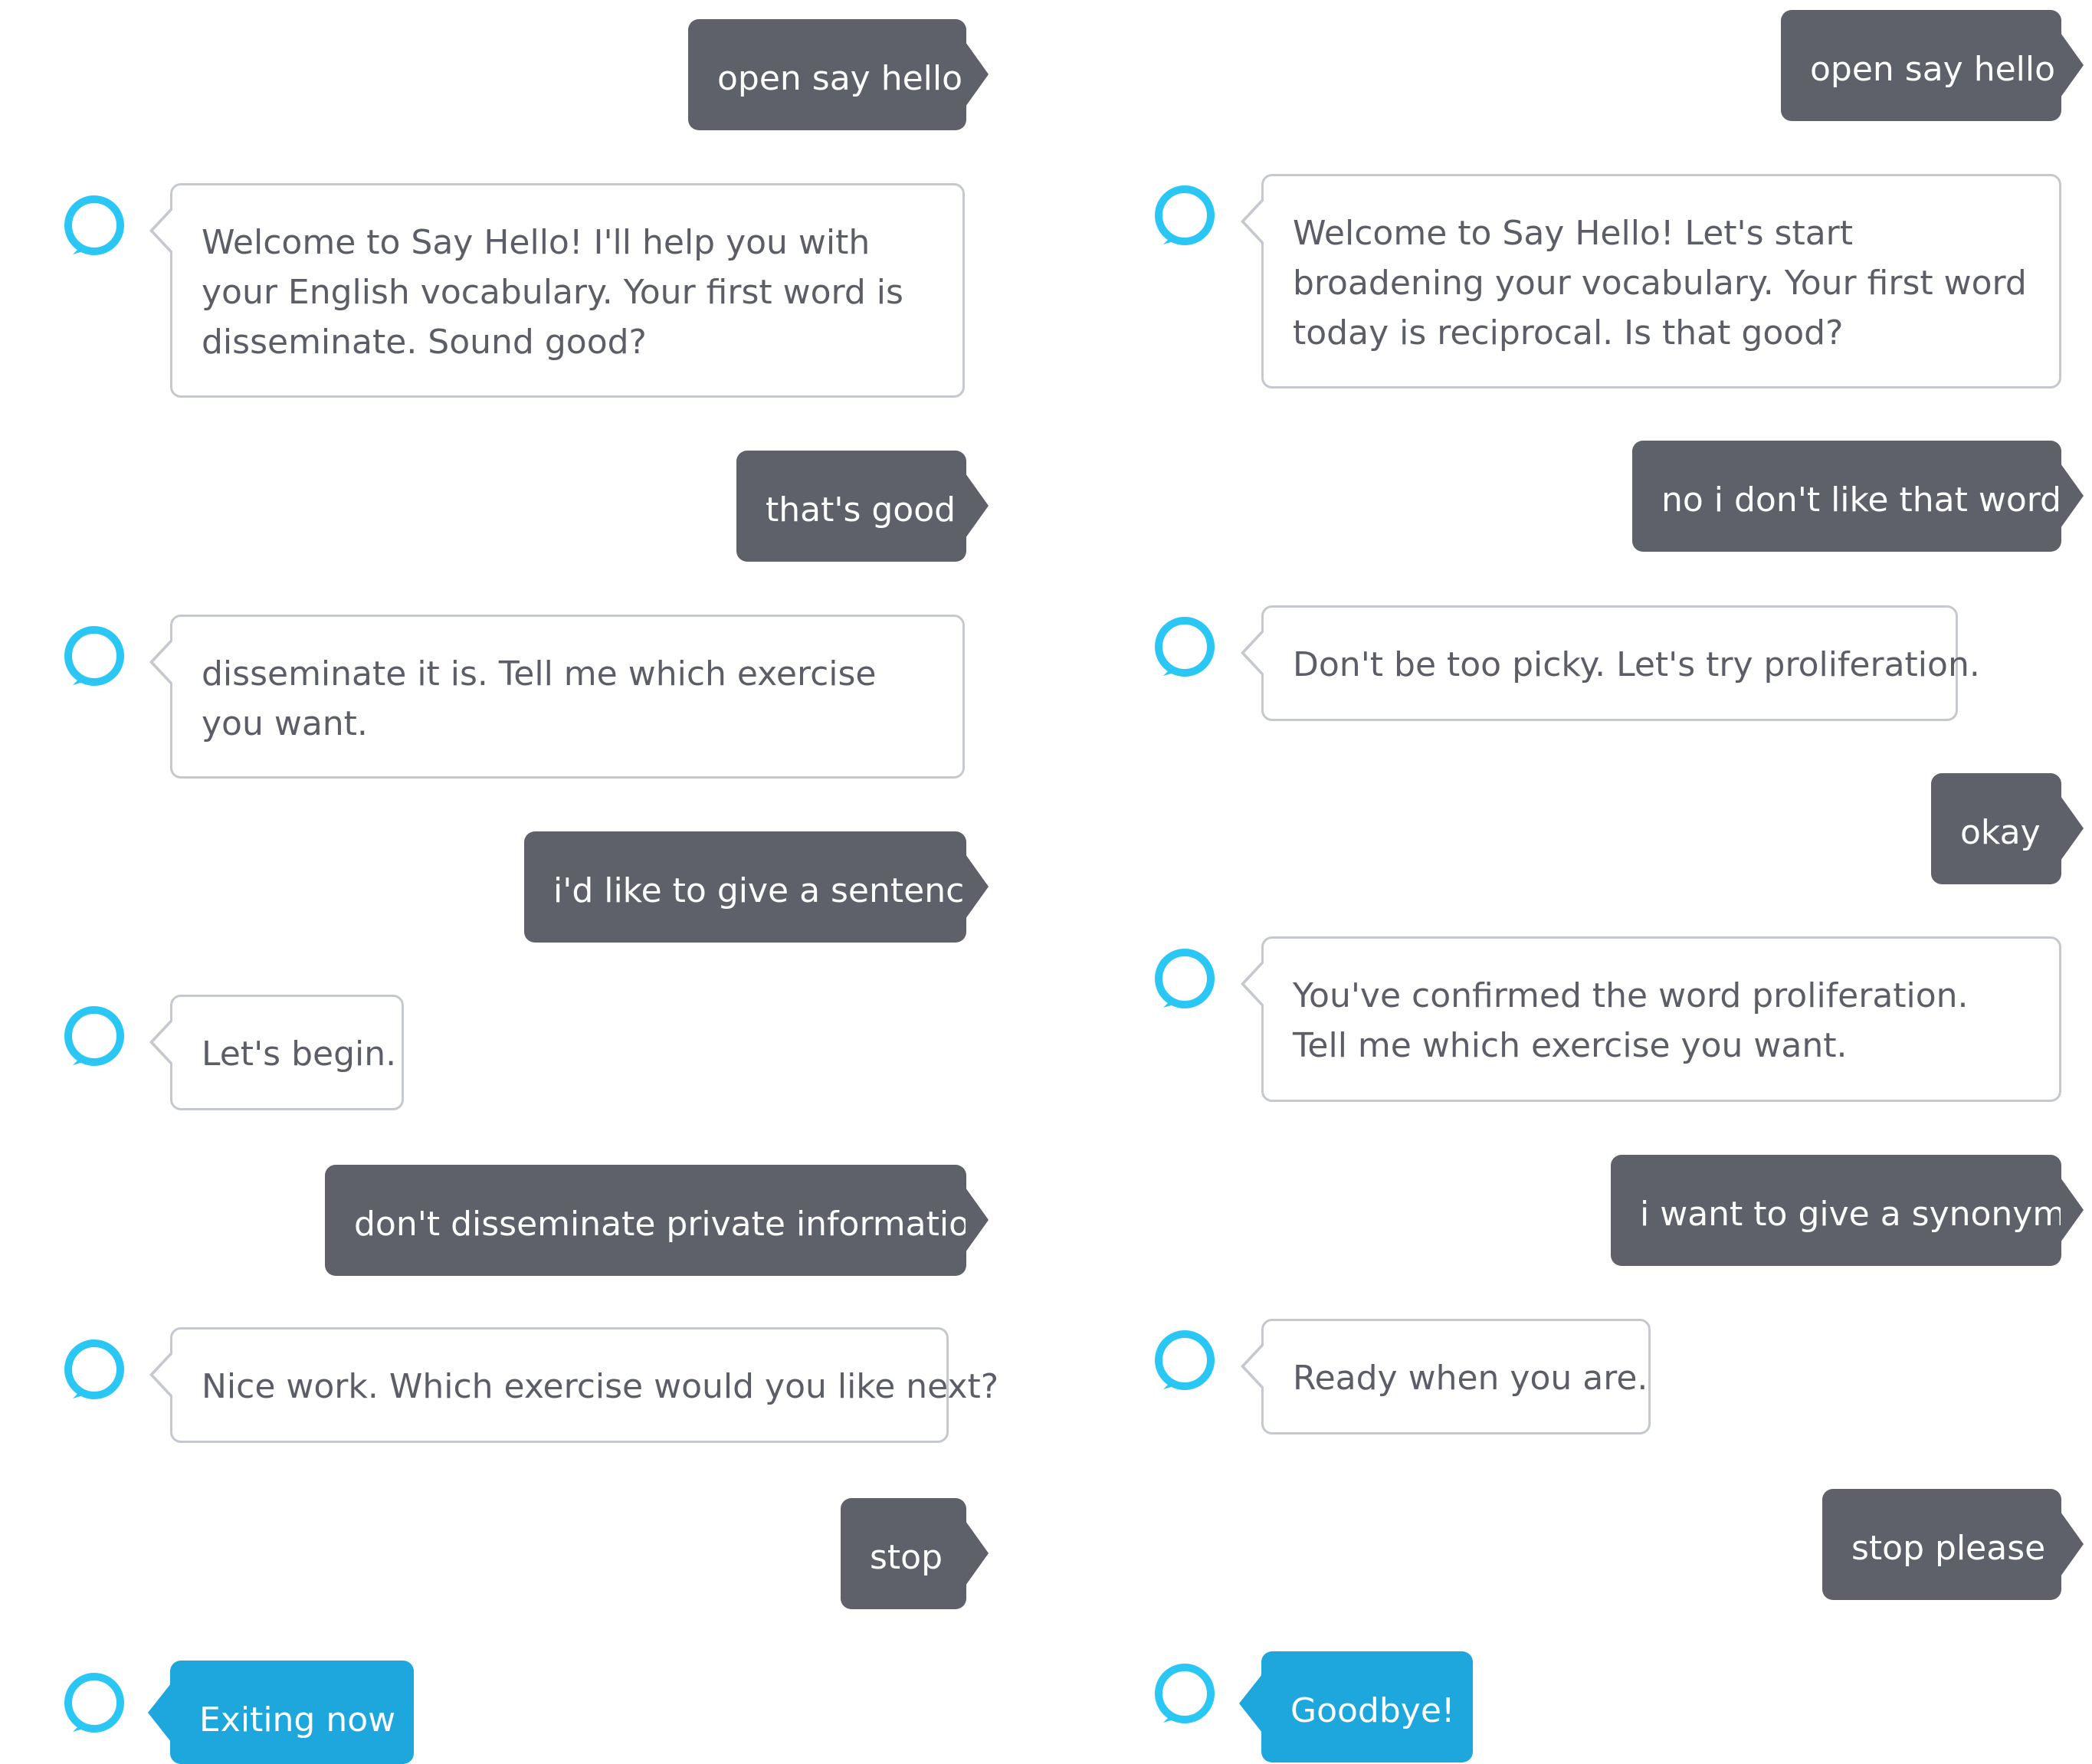 This screenshot has width=2092, height=1764. Describe the element at coordinates (277, 1052) in the screenshot. I see `alexa-message: Let's begin.` at that location.